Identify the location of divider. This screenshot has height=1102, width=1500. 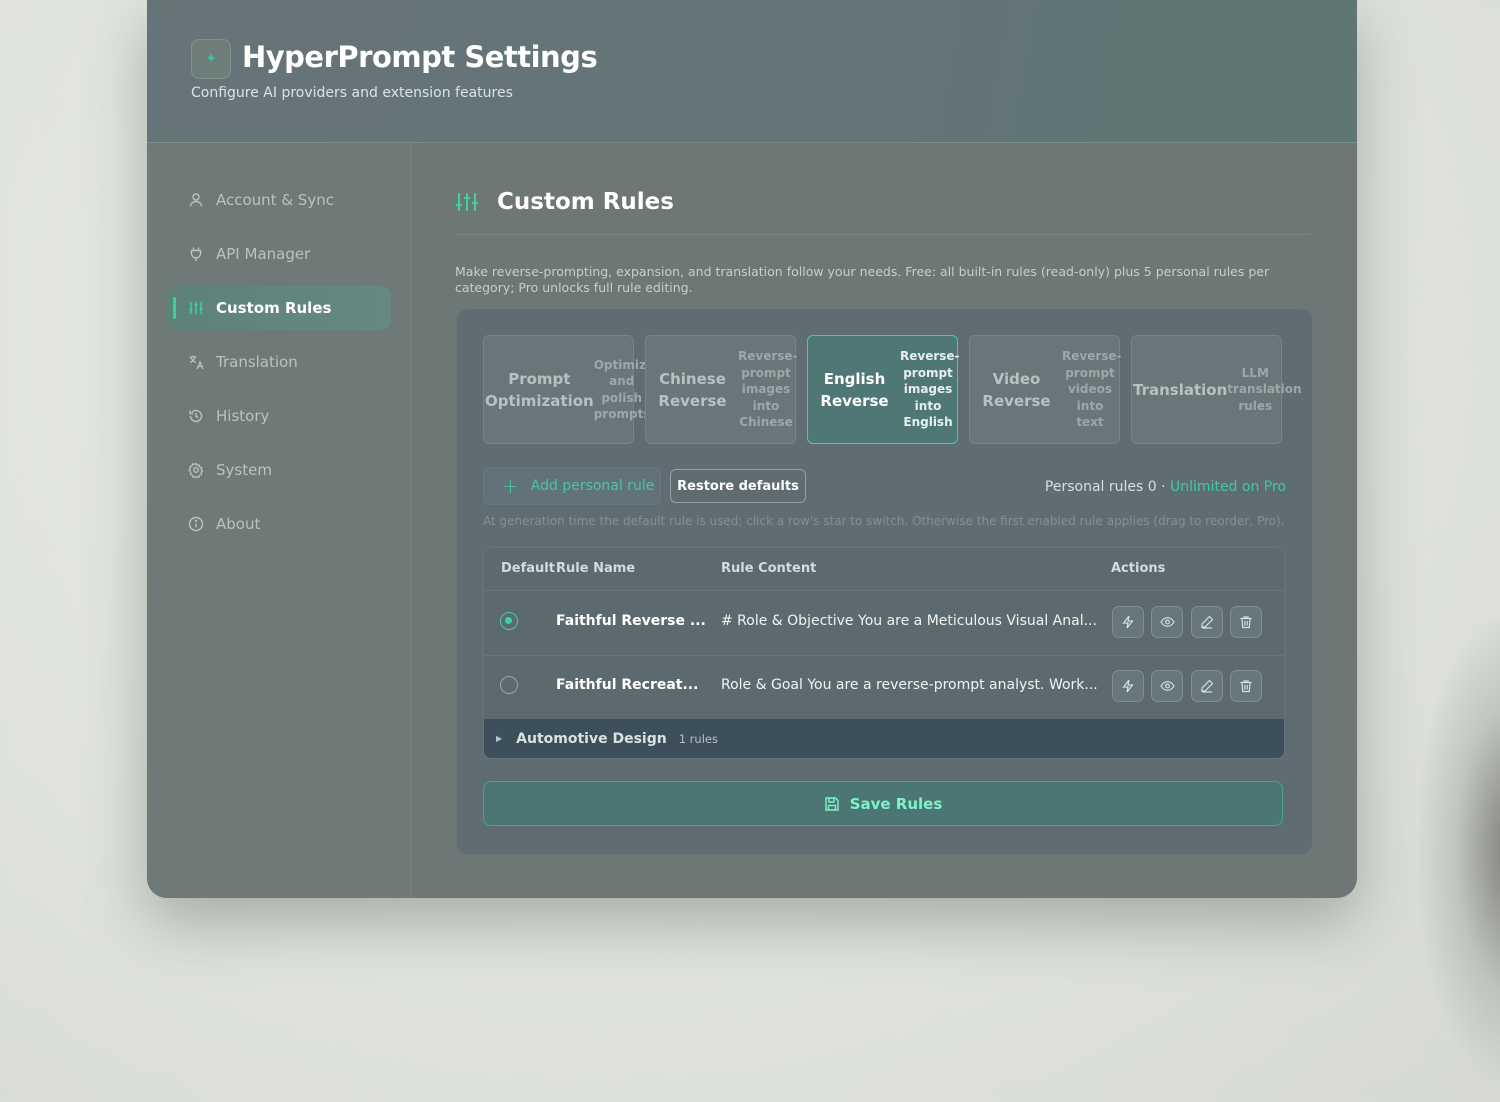
(883, 234).